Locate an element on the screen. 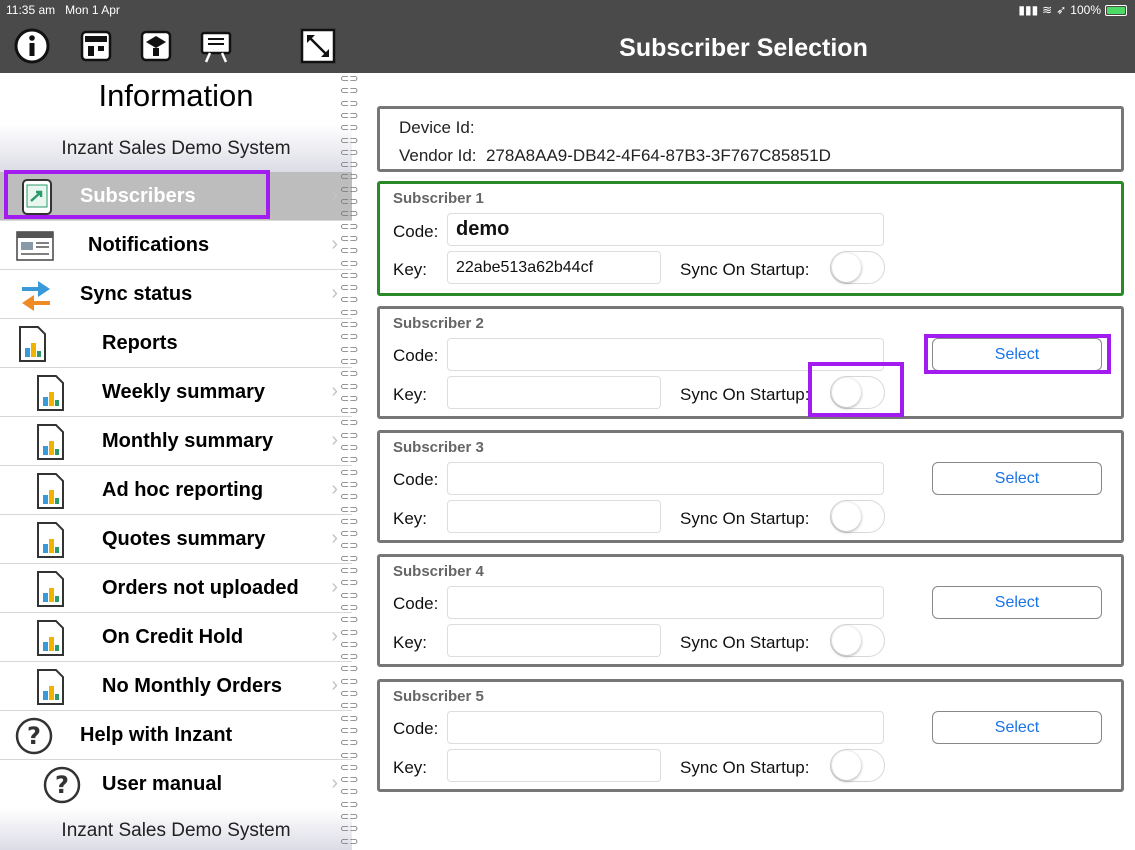  sidebar-item-monthly-summary: Monthly summary › is located at coordinates (176, 441).